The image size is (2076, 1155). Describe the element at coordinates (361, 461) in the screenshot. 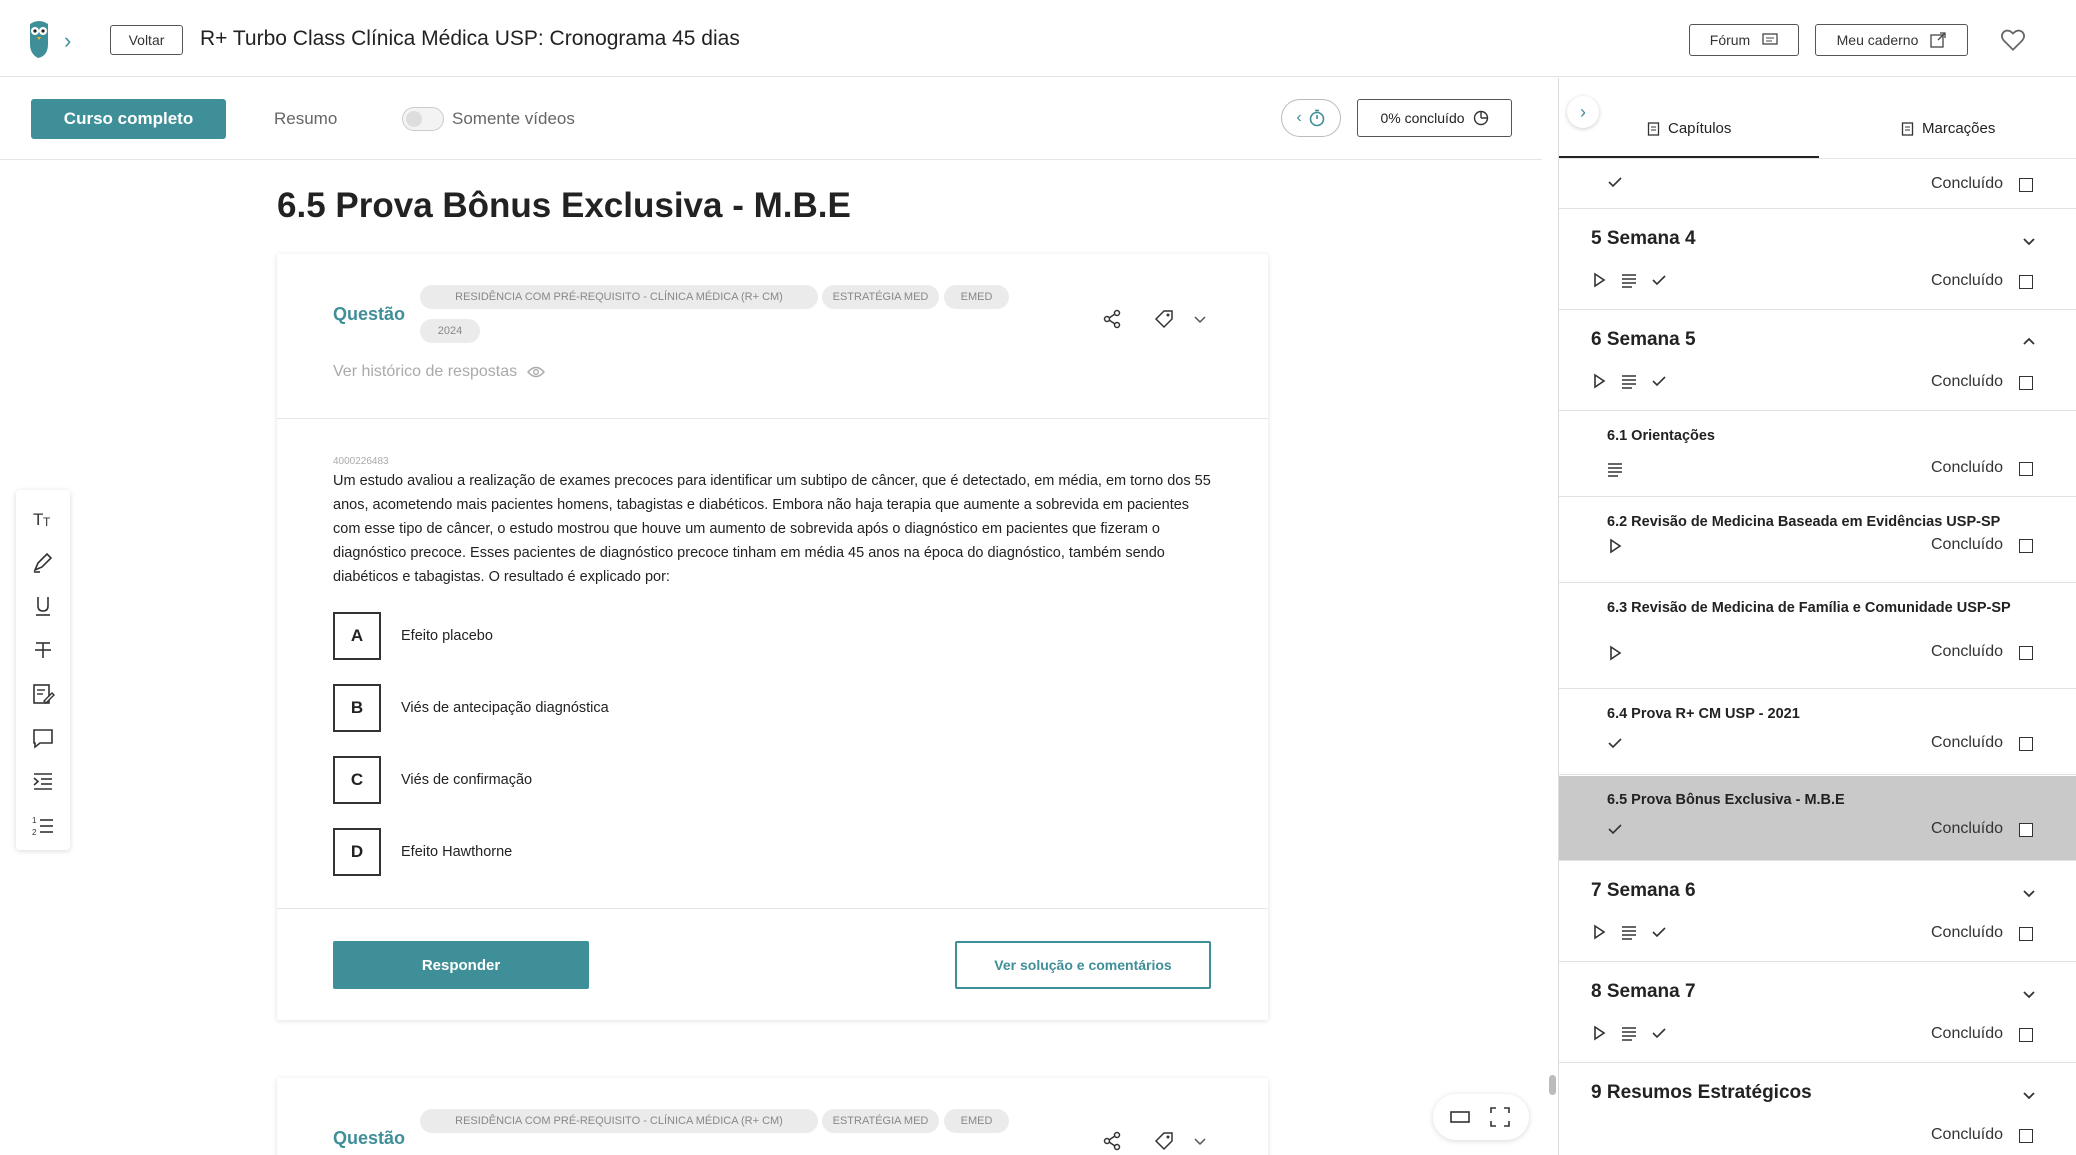

I see `question-id: 4000226483` at that location.